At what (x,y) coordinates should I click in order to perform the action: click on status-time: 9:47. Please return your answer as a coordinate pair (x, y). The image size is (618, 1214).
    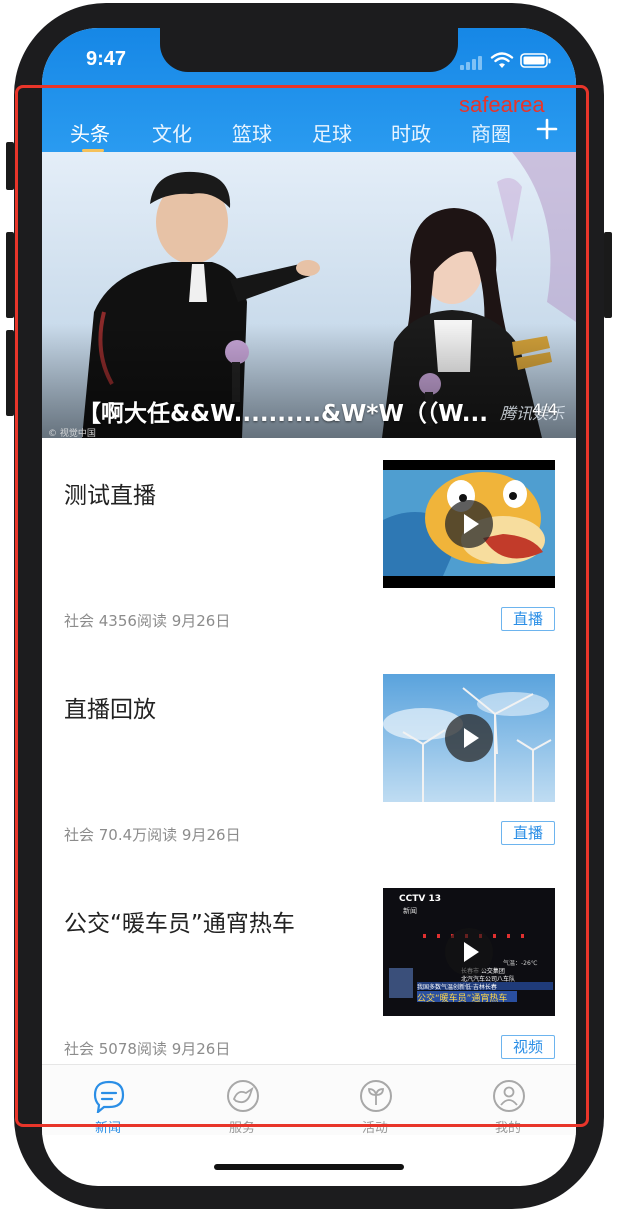
    Looking at the image, I should click on (106, 59).